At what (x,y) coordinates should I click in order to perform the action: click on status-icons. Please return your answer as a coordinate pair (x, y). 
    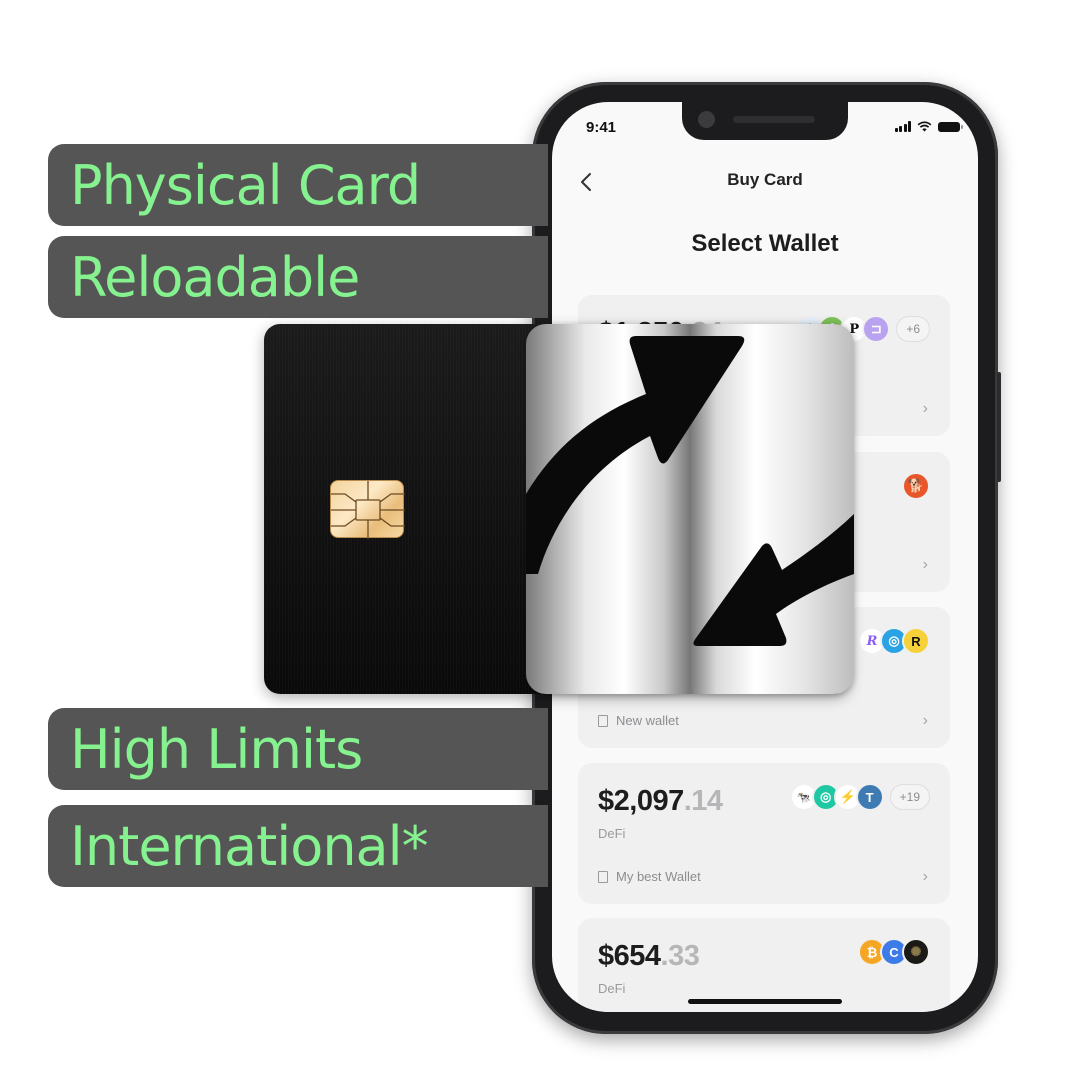
    Looking at the image, I should click on (928, 126).